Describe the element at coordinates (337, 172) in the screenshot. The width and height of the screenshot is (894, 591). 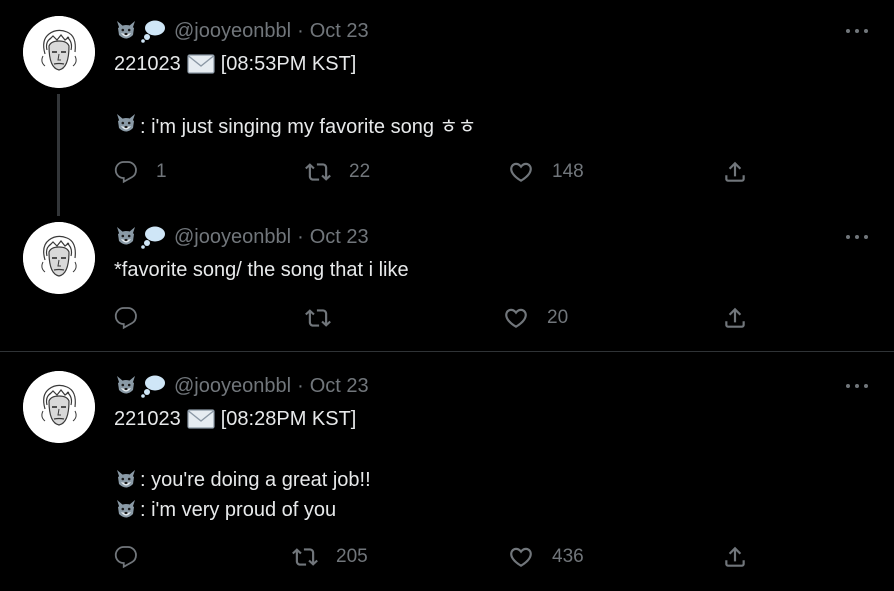
I see `retweet-button: 22` at that location.